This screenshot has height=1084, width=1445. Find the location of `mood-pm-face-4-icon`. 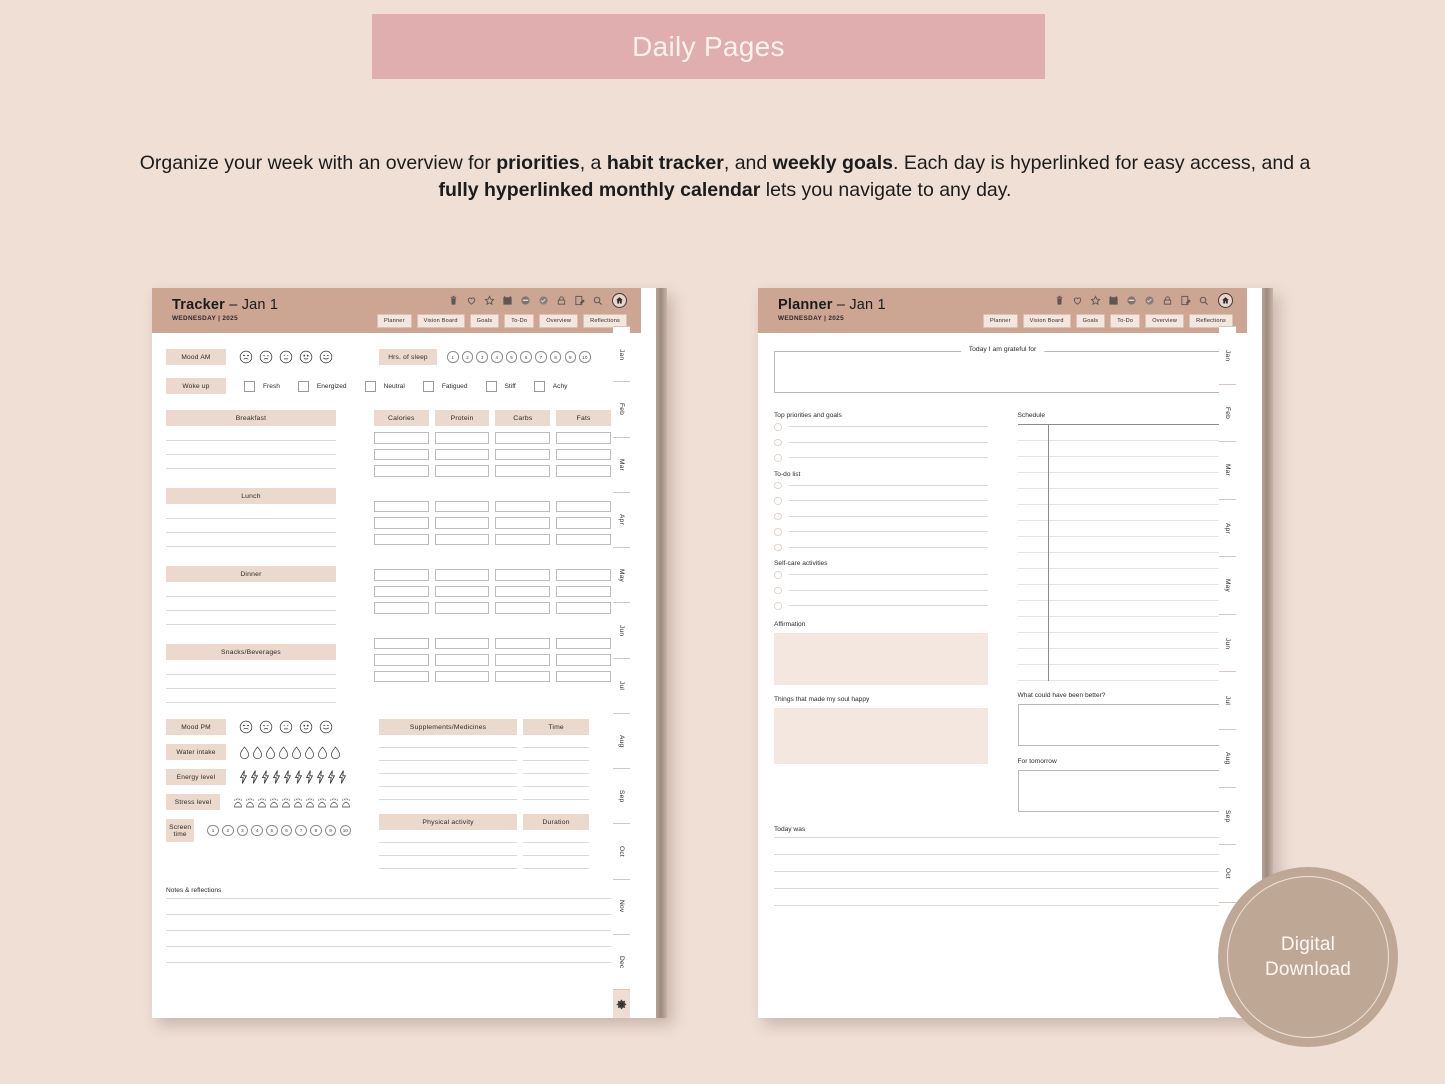

mood-pm-face-4-icon is located at coordinates (306, 727).